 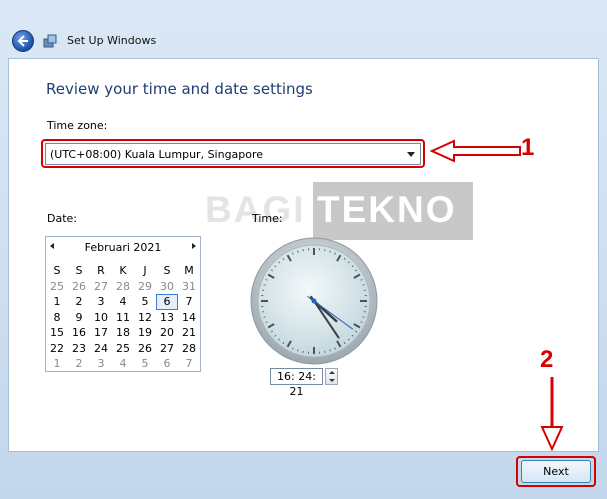 I want to click on calendar-day: 18, so click(x=123, y=333).